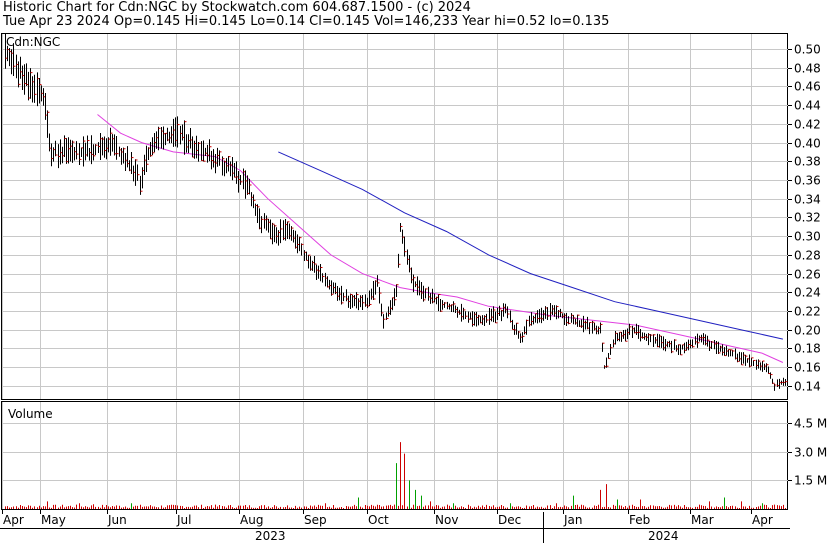 The image size is (830, 543). I want to click on volume-tick-label: 3.0 M, so click(810, 453).